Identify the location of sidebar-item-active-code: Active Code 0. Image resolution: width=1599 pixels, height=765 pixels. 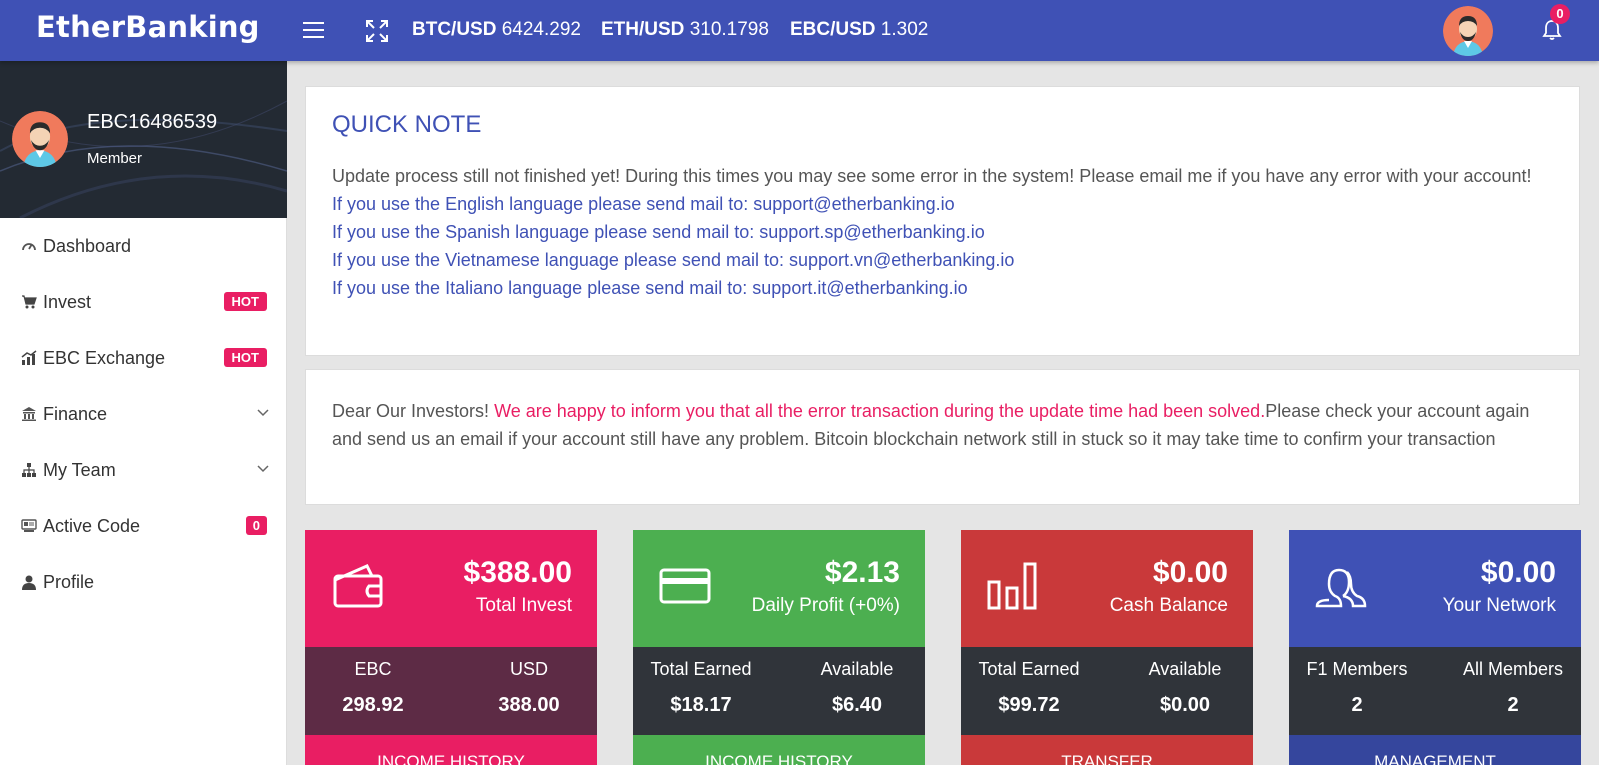
(143, 526).